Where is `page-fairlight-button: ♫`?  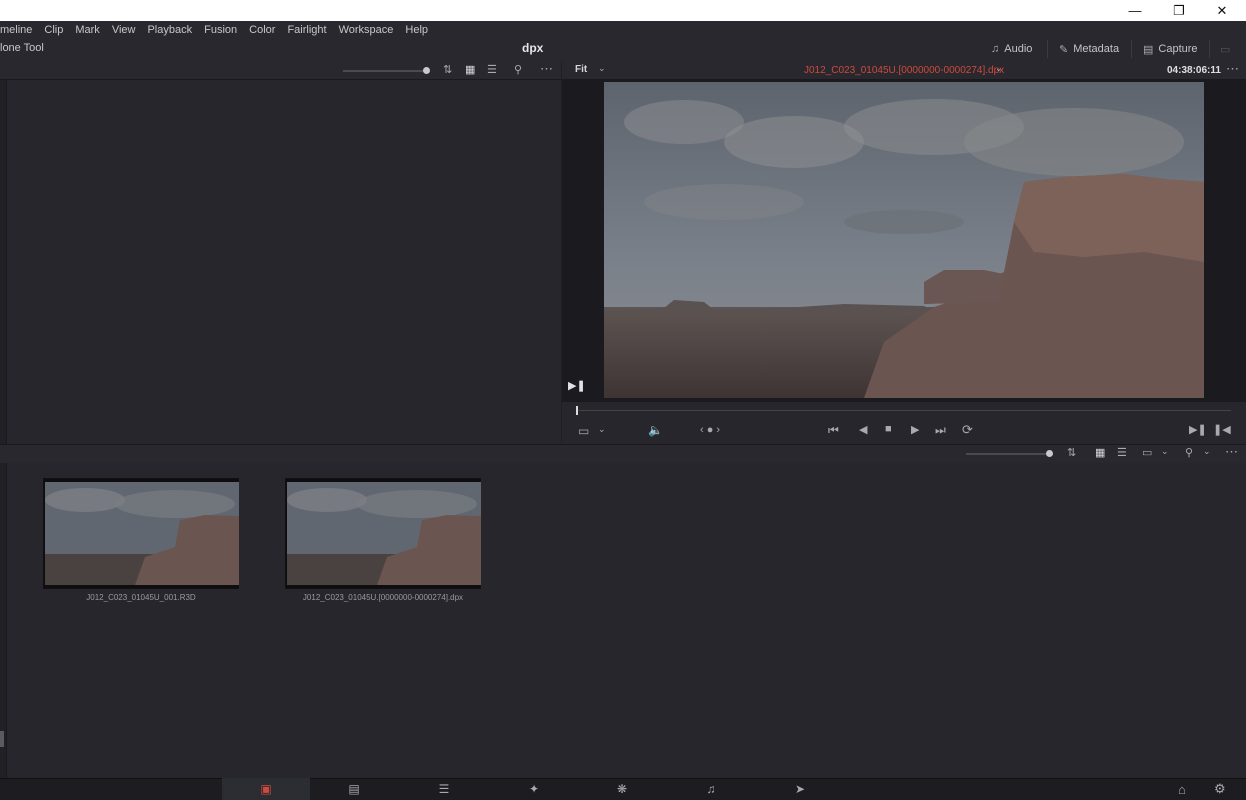 page-fairlight-button: ♫ is located at coordinates (711, 789).